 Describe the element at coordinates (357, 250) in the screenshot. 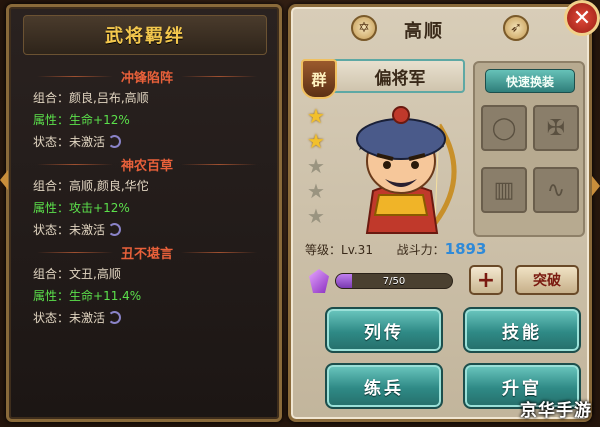

I see `level-value: Lv.31` at that location.